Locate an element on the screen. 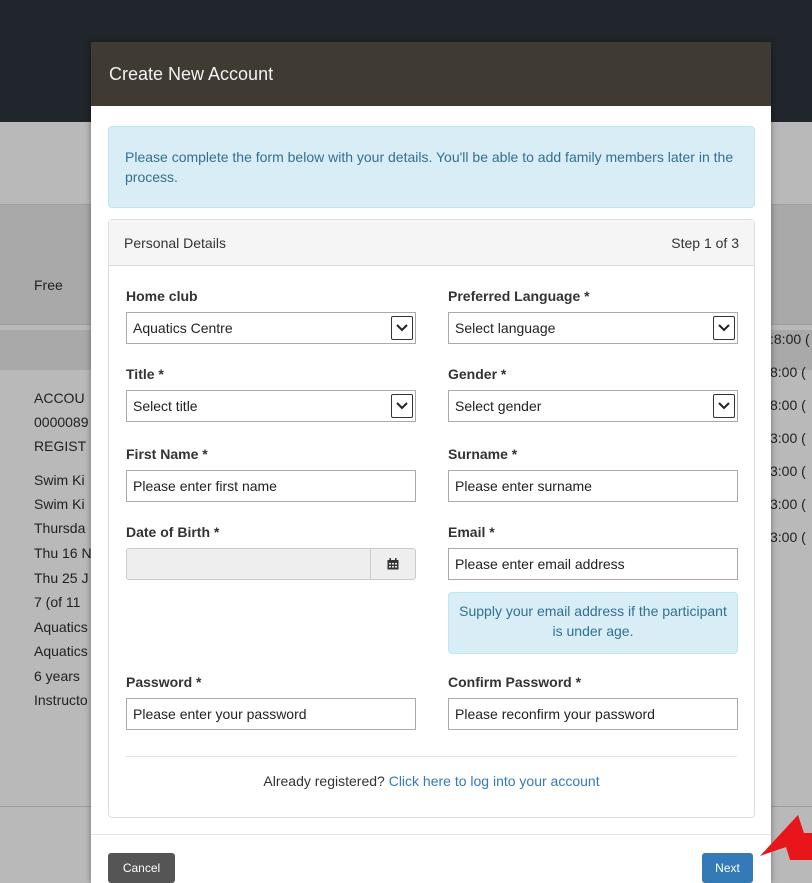 The image size is (812, 883). first-name-label: First Name * is located at coordinates (167, 454).